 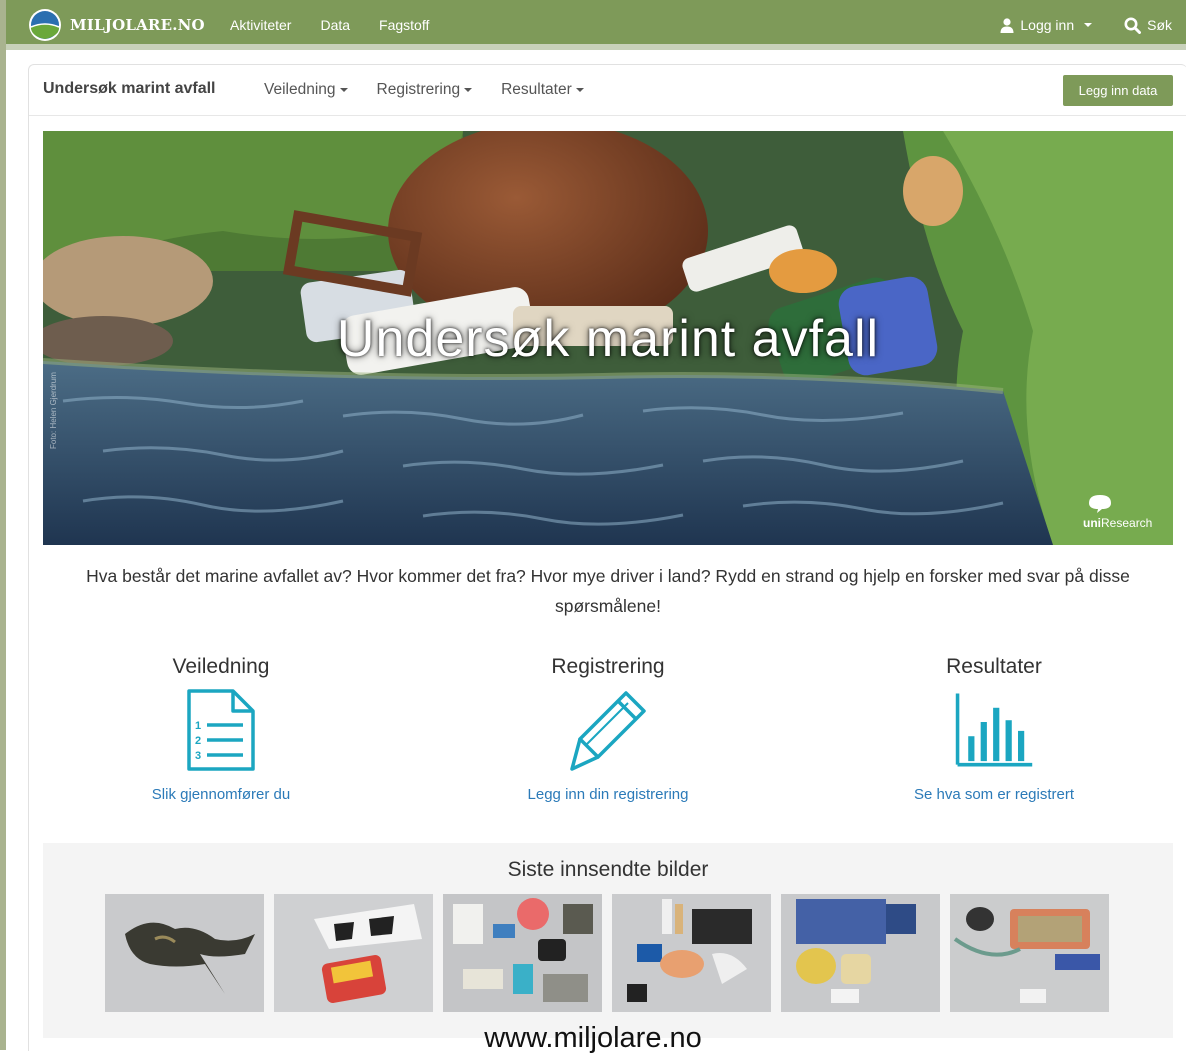 I want to click on subnav-registrering: Registrering, so click(x=425, y=90).